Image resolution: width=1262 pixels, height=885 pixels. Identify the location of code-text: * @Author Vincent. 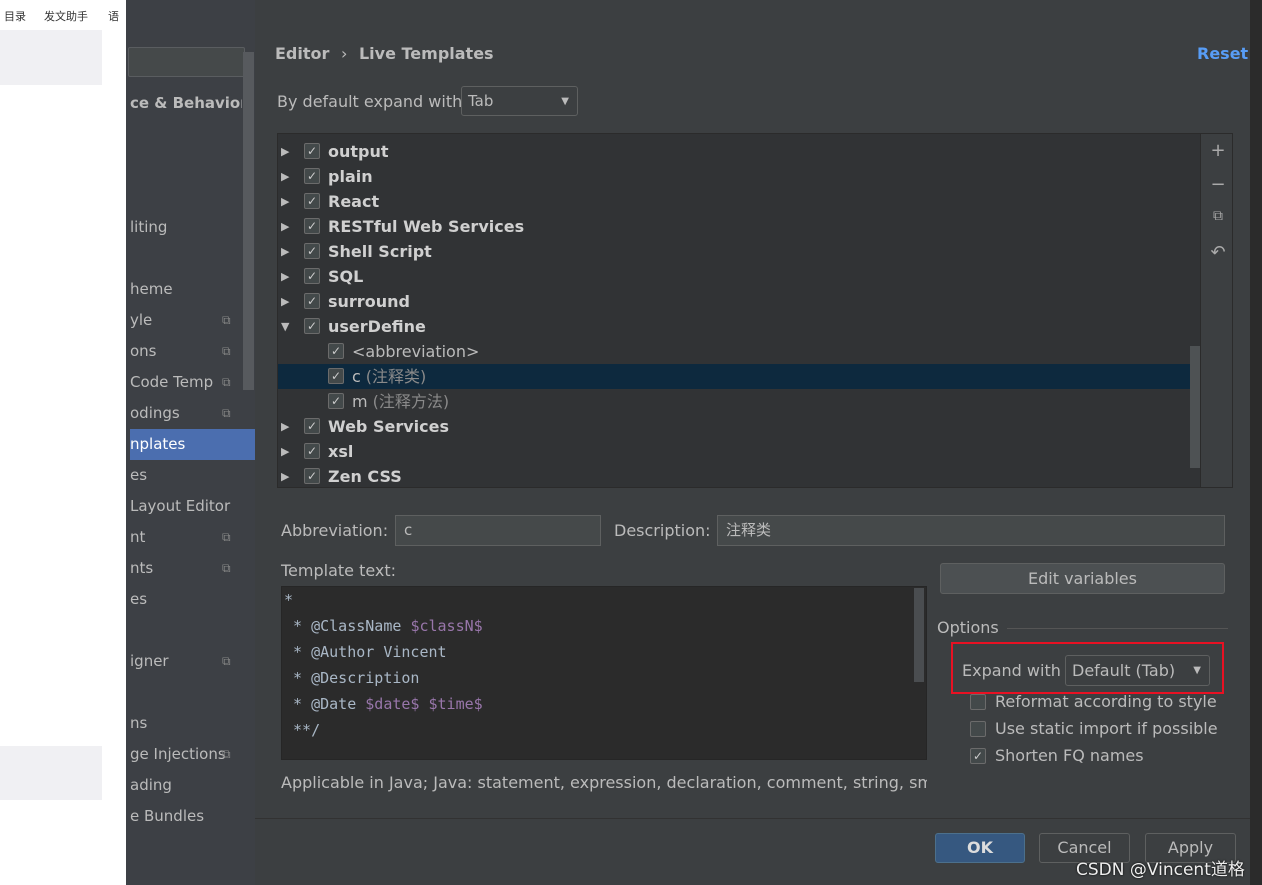
(365, 652).